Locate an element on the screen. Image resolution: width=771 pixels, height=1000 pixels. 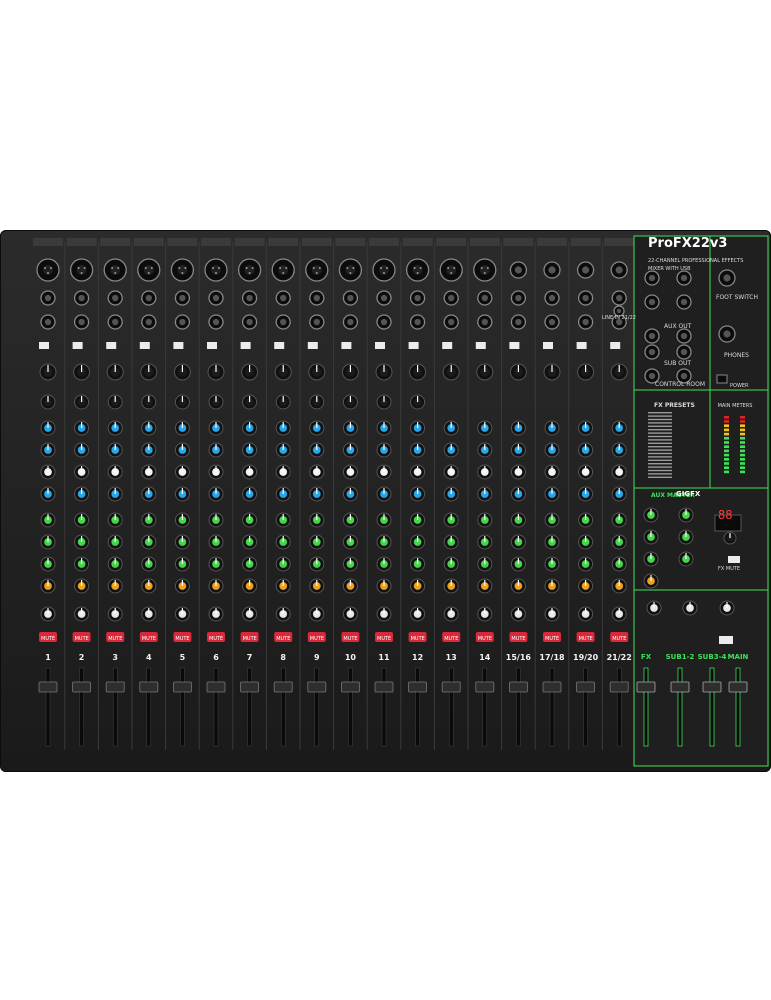
ch-1-comp-knob is located at coordinates (48, 402).